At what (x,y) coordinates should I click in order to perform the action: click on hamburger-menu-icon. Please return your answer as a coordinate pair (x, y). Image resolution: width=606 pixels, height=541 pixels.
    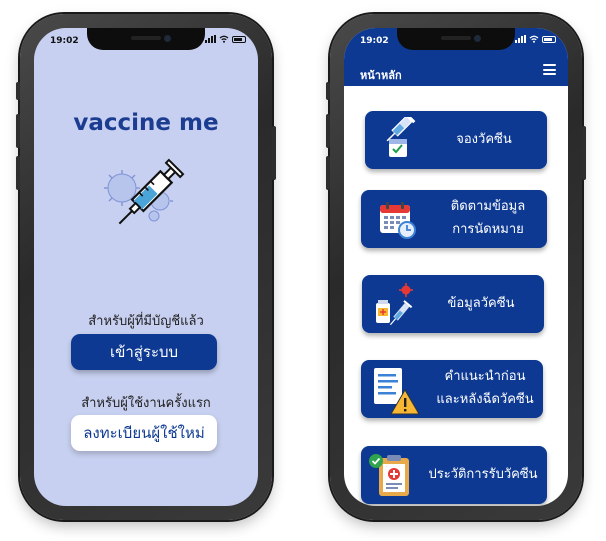
    Looking at the image, I should click on (549, 69).